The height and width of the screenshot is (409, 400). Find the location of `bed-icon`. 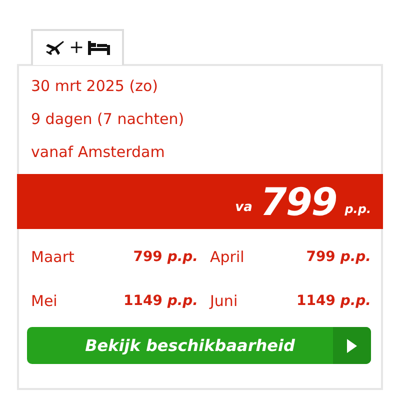

bed-icon is located at coordinates (99, 48).